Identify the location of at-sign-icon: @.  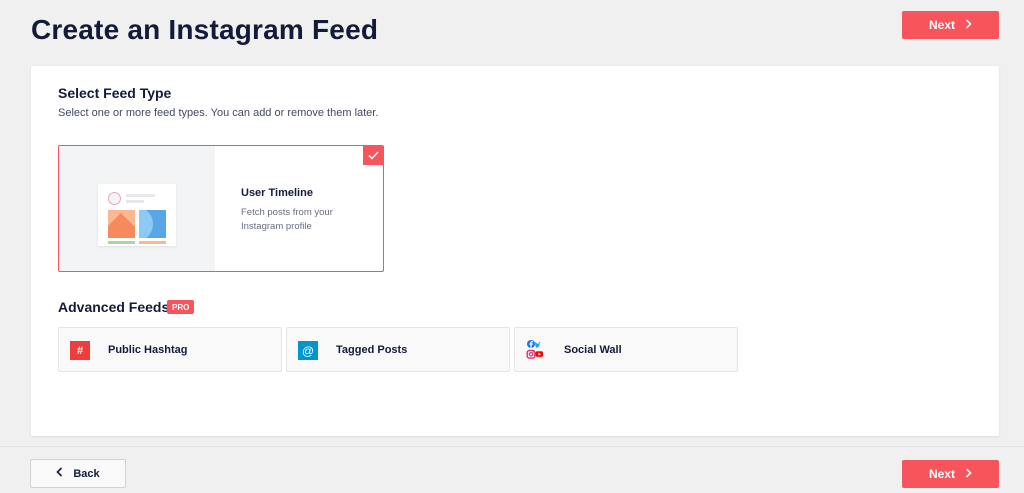
(308, 350).